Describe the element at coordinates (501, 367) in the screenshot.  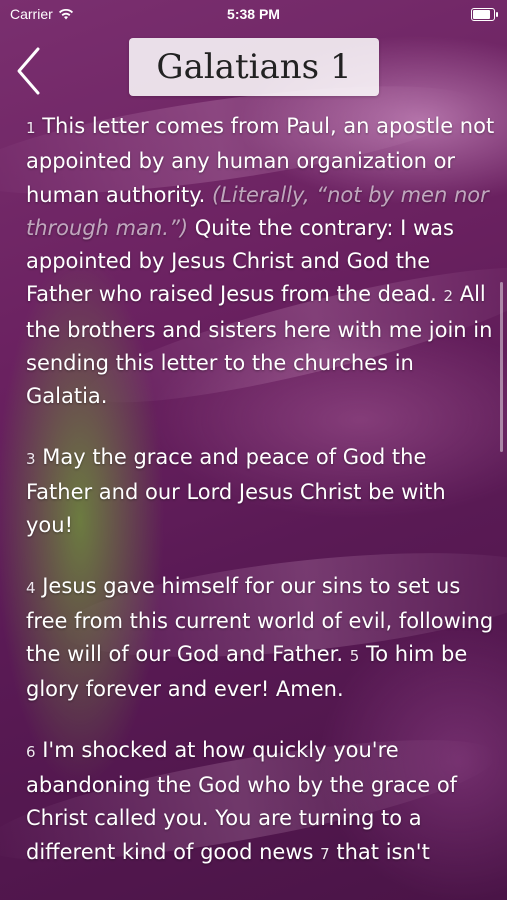
I see `scrollbar` at that location.